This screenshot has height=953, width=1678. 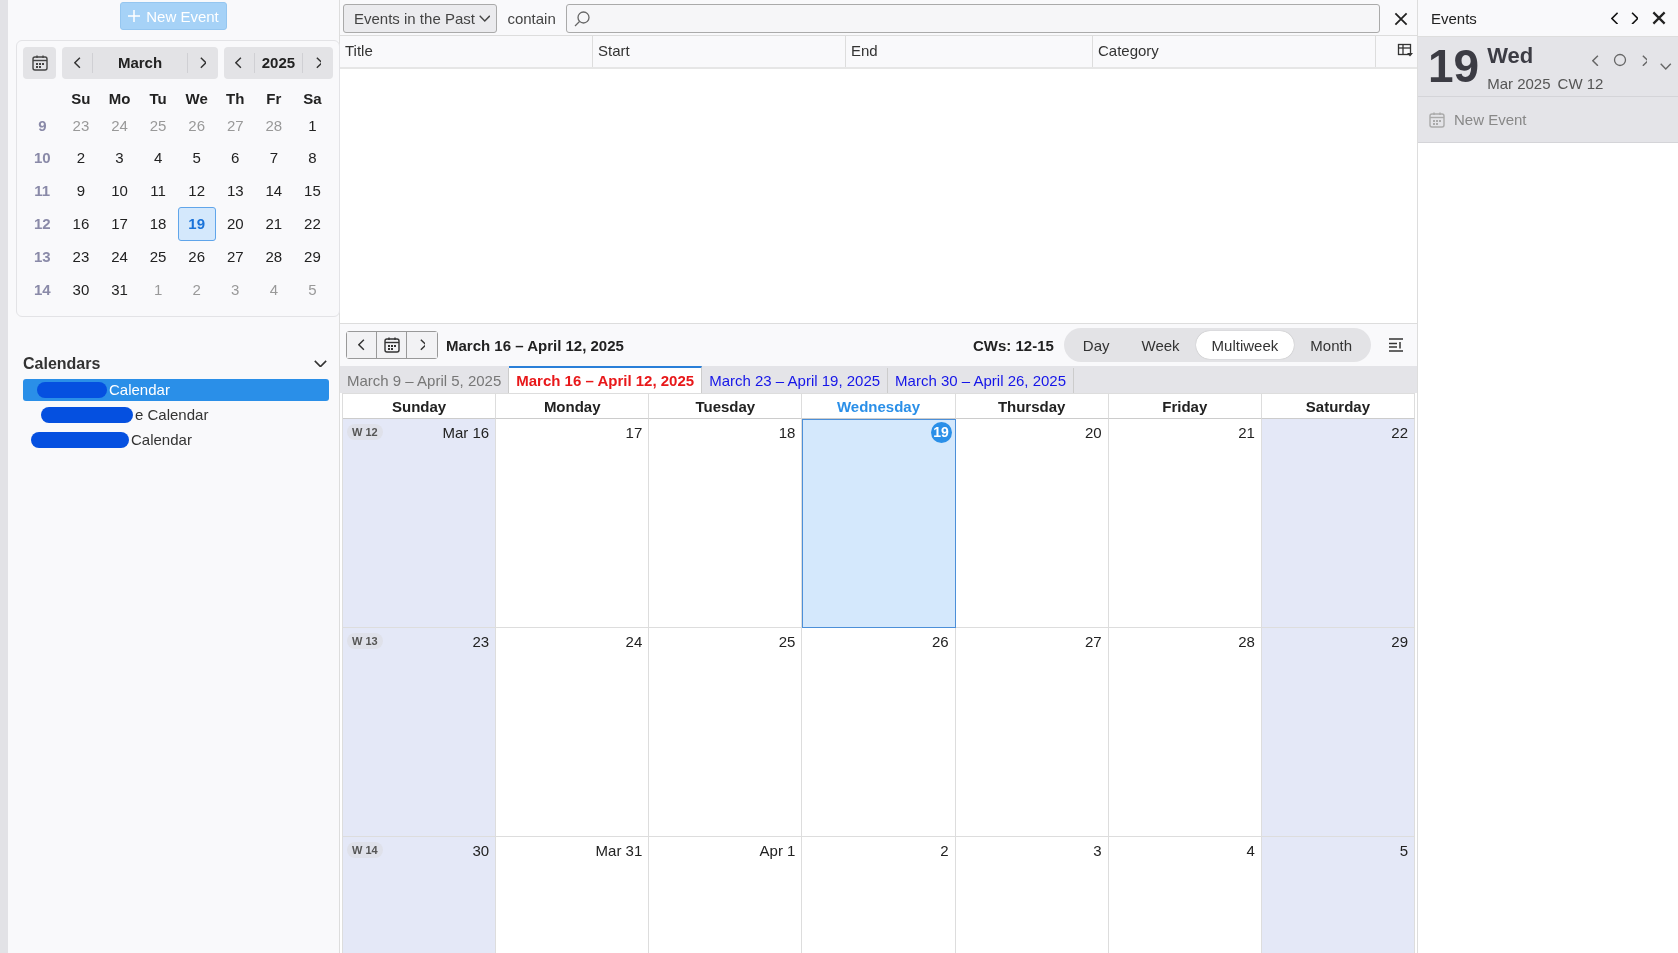 What do you see at coordinates (312, 223) in the screenshot?
I see `day-number: 22` at bounding box center [312, 223].